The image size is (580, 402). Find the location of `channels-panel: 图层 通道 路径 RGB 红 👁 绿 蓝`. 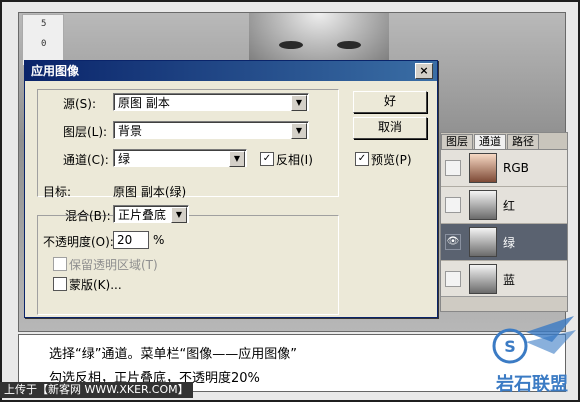

channels-panel: 图层 通道 路径 RGB 红 👁 绿 蓝 is located at coordinates (504, 222).